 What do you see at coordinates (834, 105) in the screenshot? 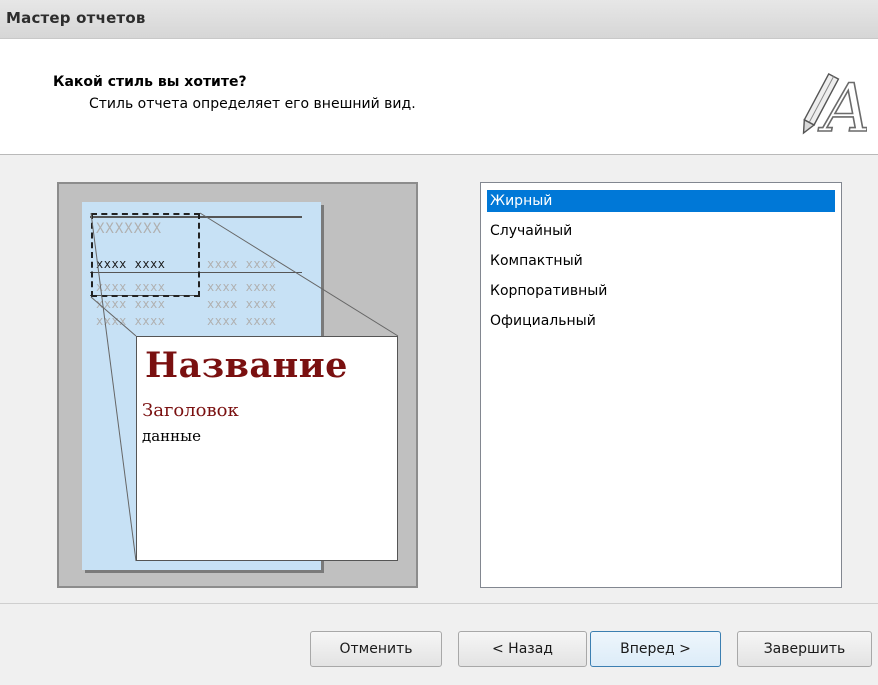
I see `pencil-letter-a-icon: A` at bounding box center [834, 105].